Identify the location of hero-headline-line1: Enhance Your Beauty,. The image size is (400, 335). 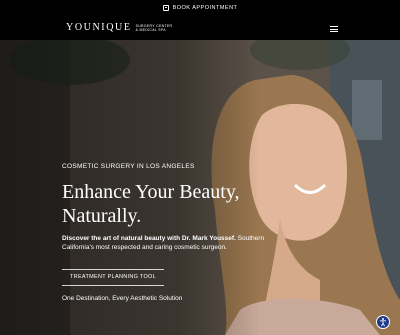
(151, 192).